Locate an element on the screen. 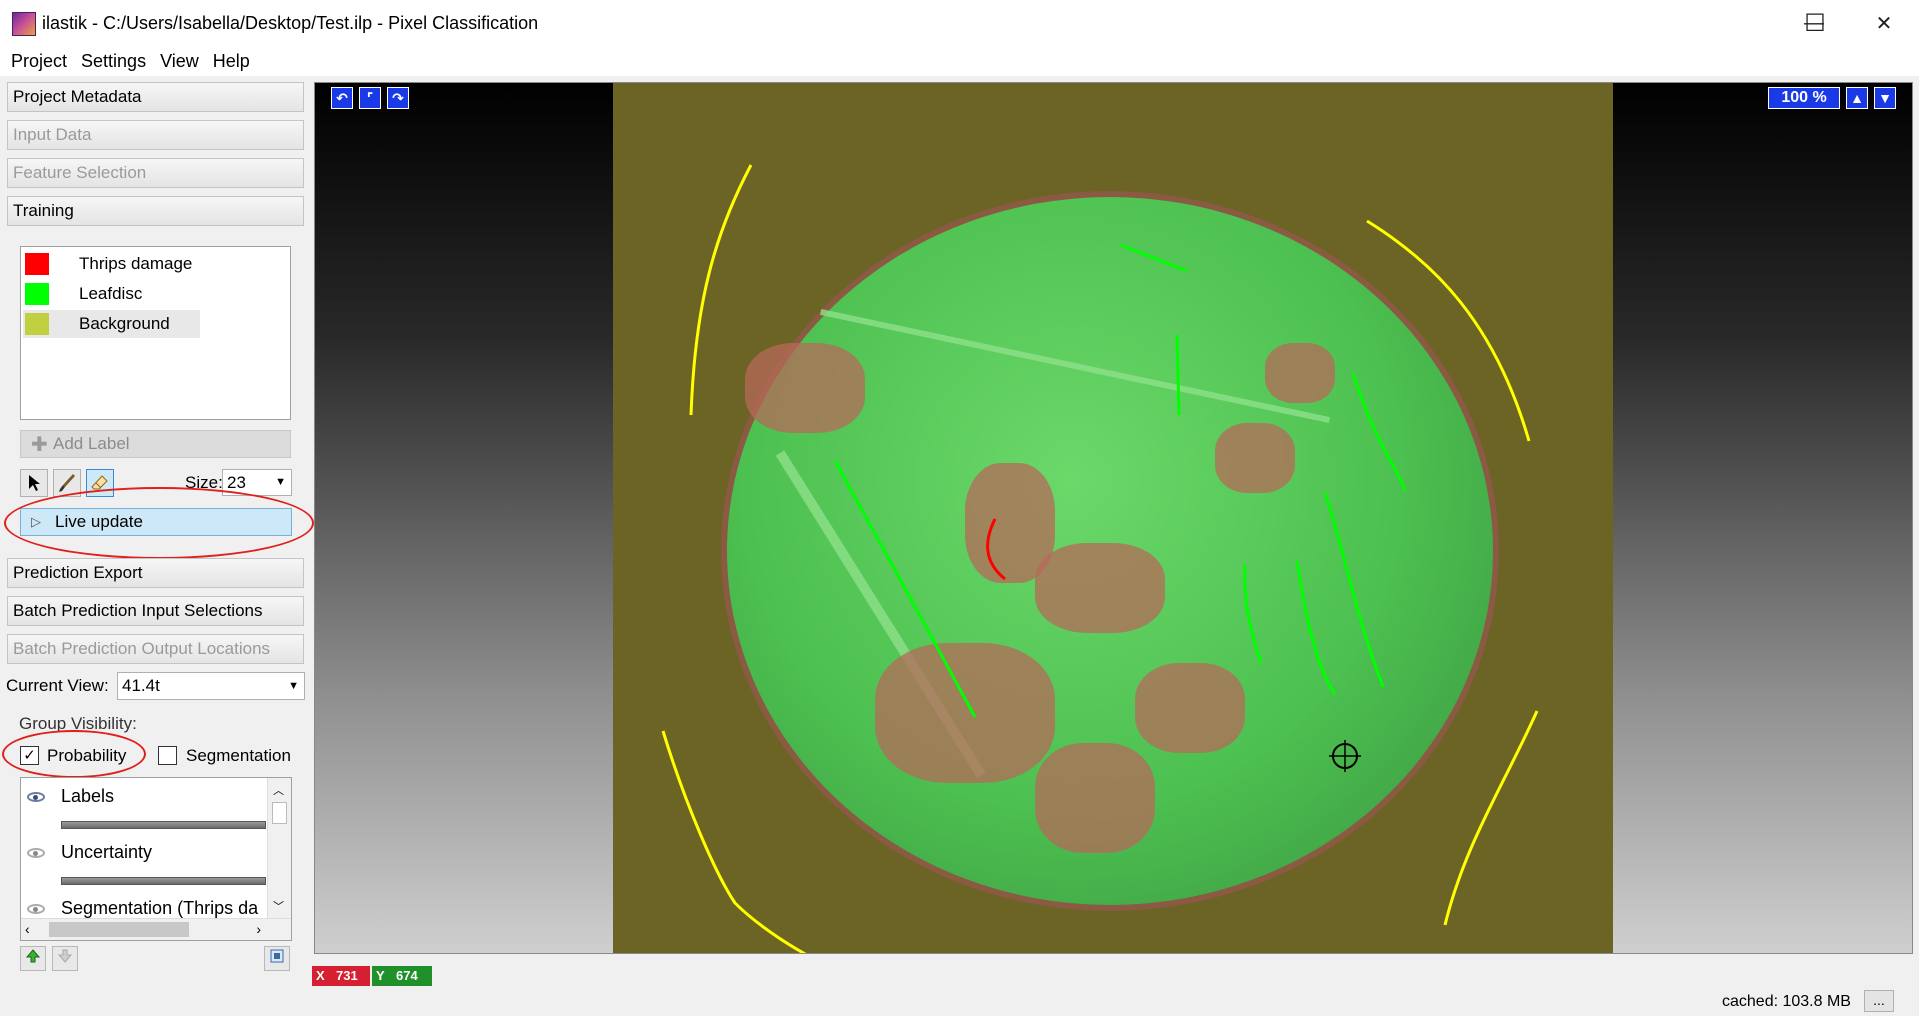 The width and height of the screenshot is (1919, 1016). layer-name: Segmentation (Thrips da is located at coordinates (160, 908).